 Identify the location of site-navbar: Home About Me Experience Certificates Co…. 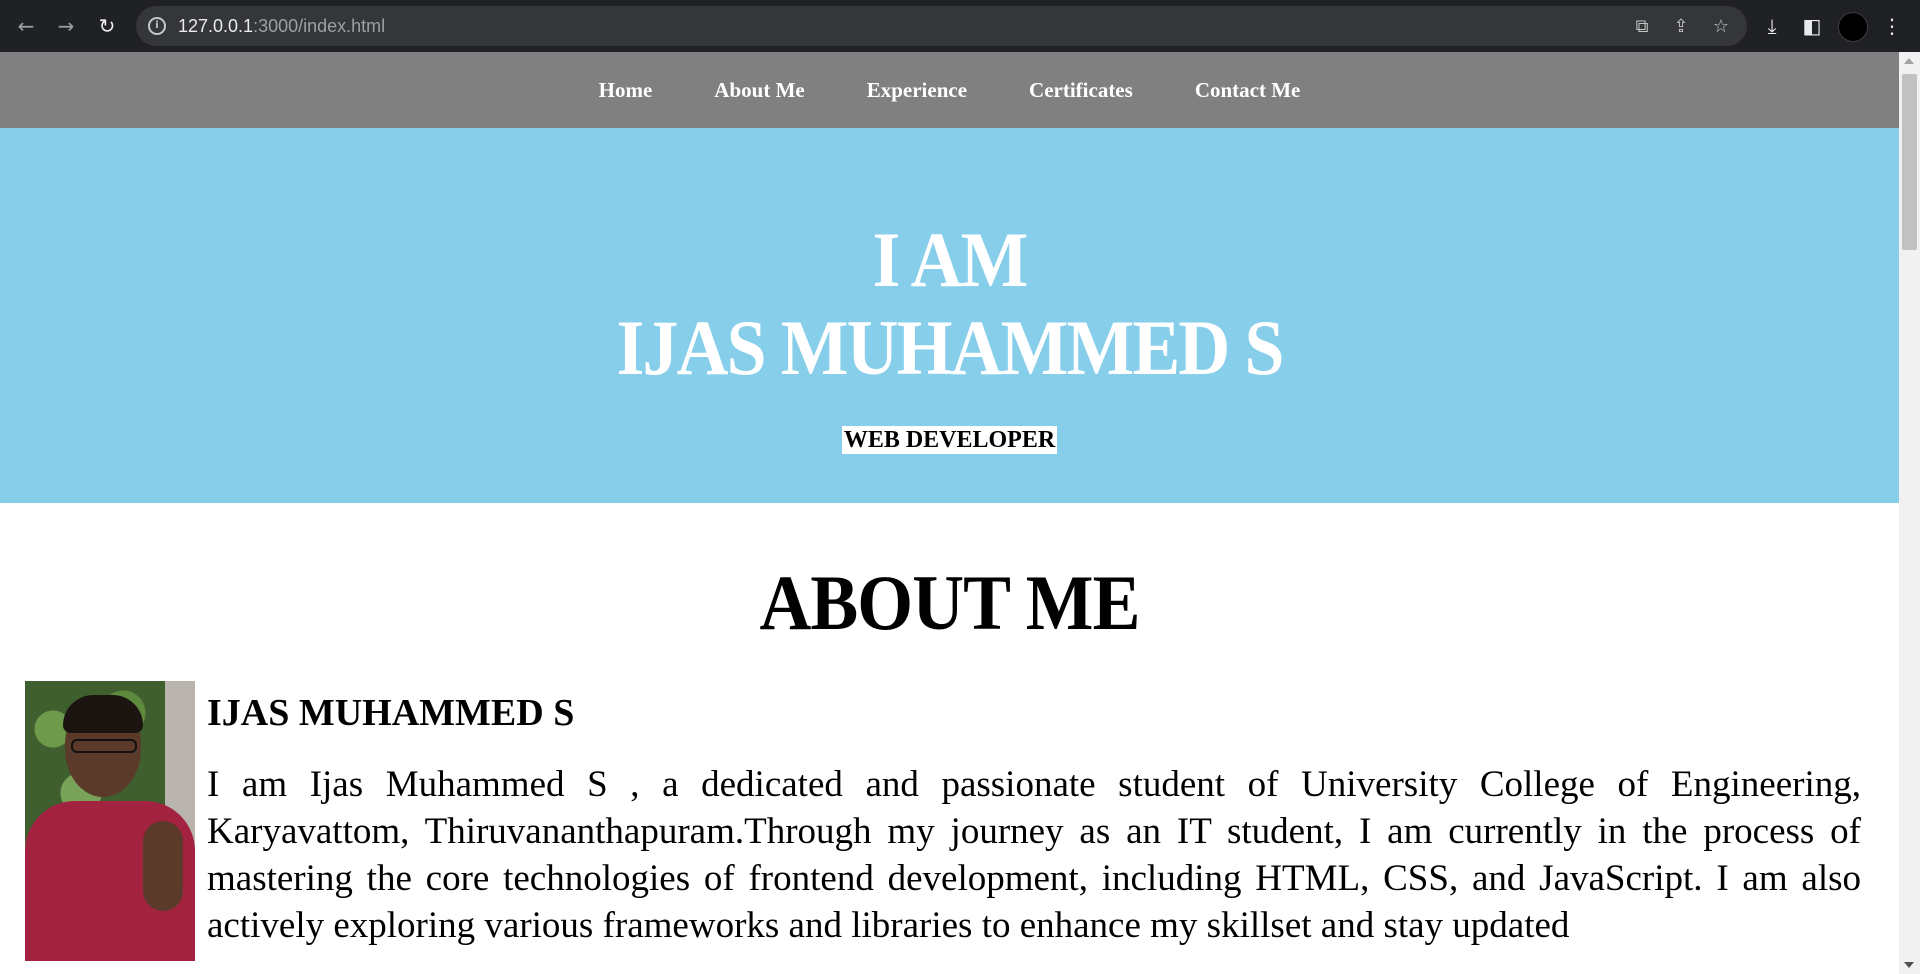
(949, 90).